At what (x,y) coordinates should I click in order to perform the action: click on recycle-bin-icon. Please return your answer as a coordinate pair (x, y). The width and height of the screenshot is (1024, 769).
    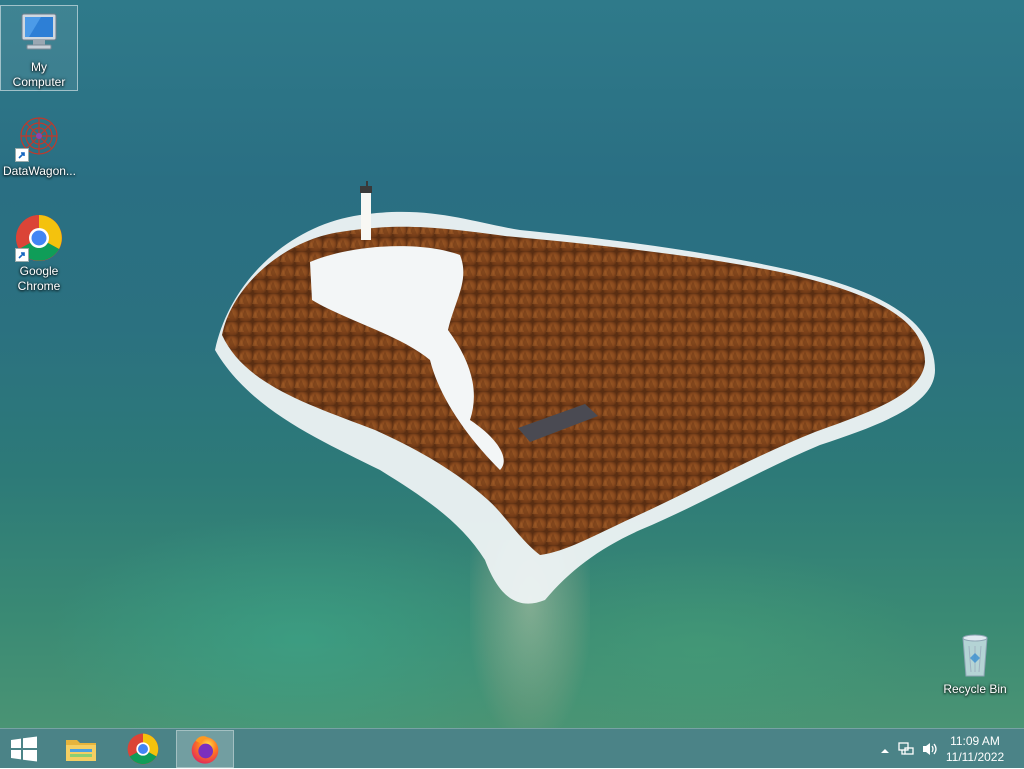
    Looking at the image, I should click on (975, 656).